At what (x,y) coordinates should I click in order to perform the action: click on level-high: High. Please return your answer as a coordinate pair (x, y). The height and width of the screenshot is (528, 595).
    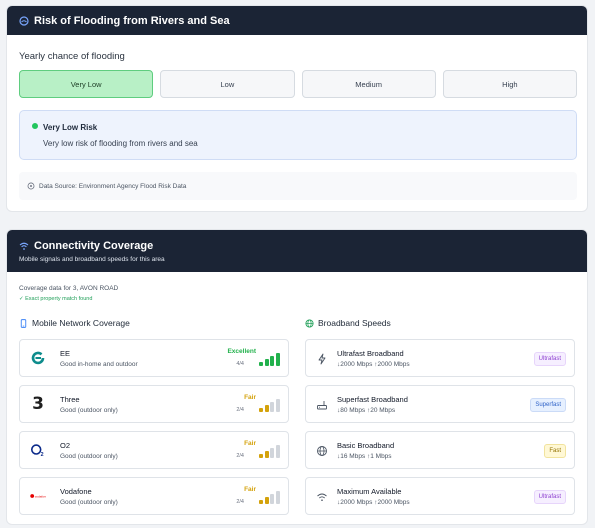
    Looking at the image, I should click on (509, 84).